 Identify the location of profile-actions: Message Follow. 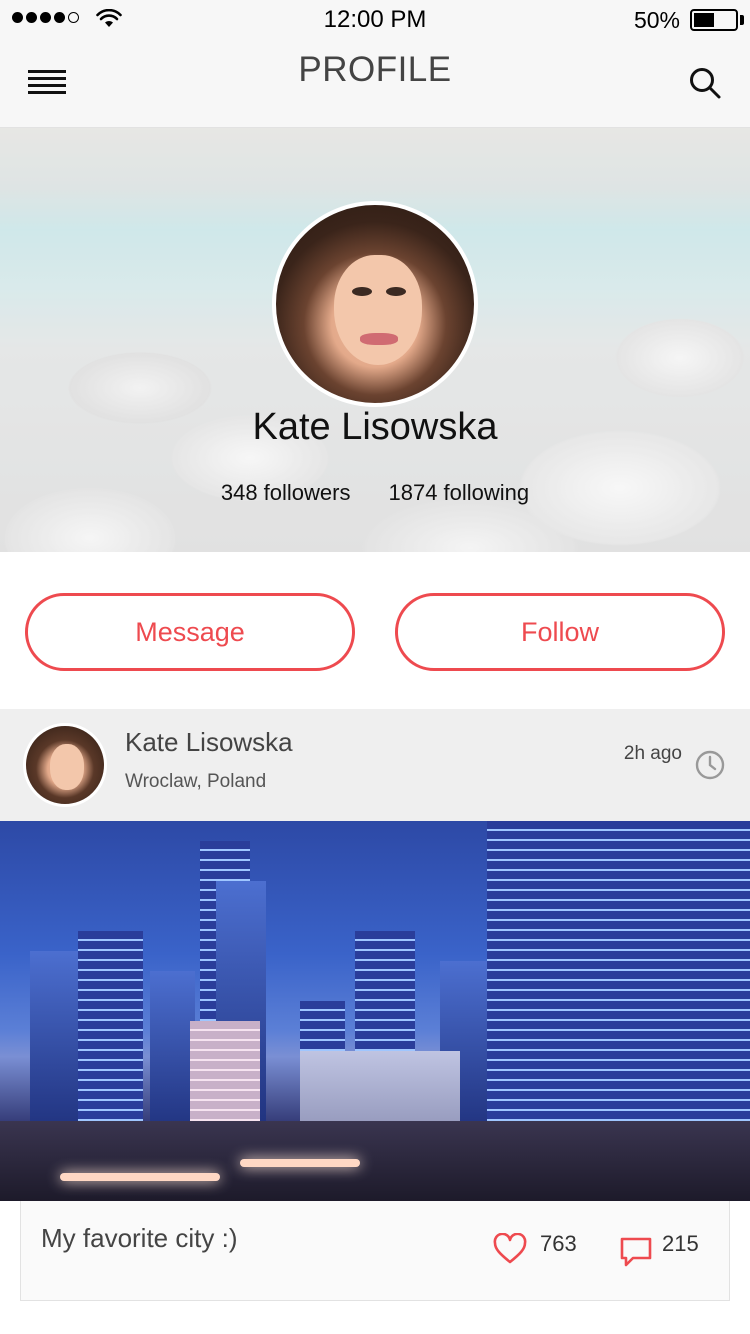
(375, 630).